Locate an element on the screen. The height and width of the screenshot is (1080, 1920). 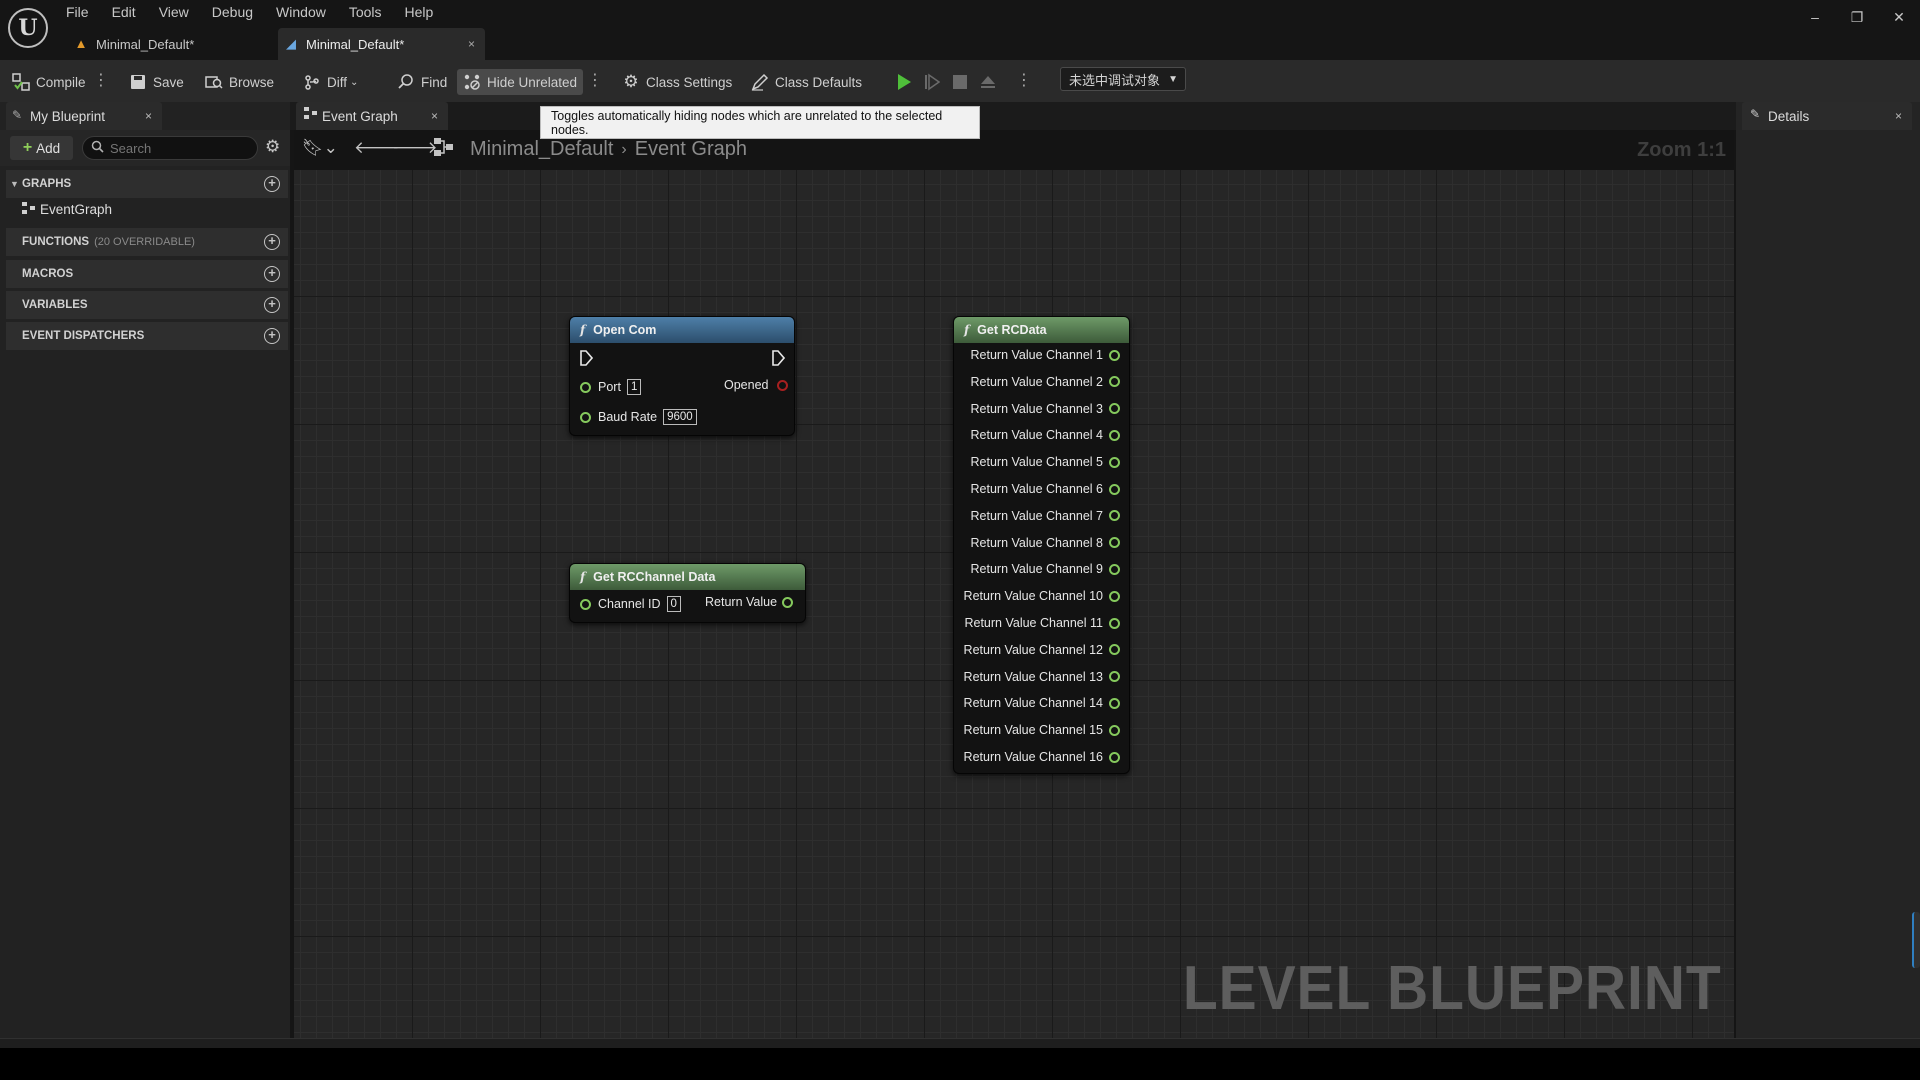
browse-button: Browse is located at coordinates (239, 82).